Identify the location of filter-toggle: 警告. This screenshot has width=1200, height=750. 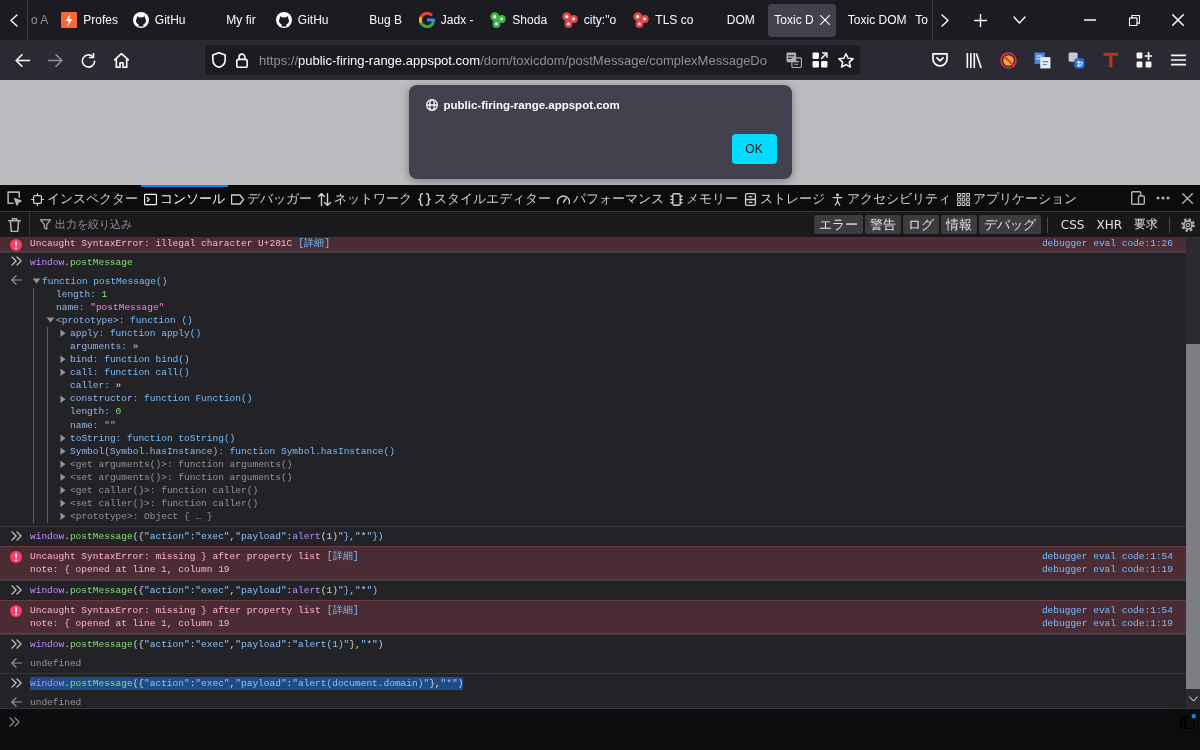
(882, 224).